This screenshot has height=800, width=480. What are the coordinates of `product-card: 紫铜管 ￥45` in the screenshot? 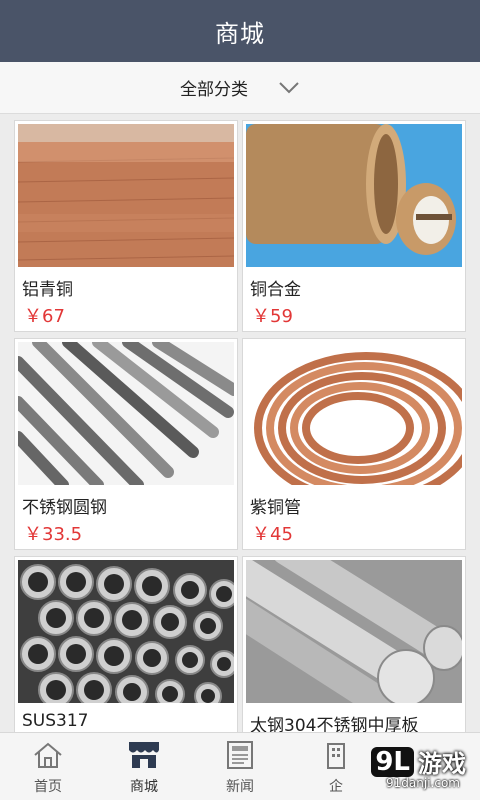 It's located at (354, 444).